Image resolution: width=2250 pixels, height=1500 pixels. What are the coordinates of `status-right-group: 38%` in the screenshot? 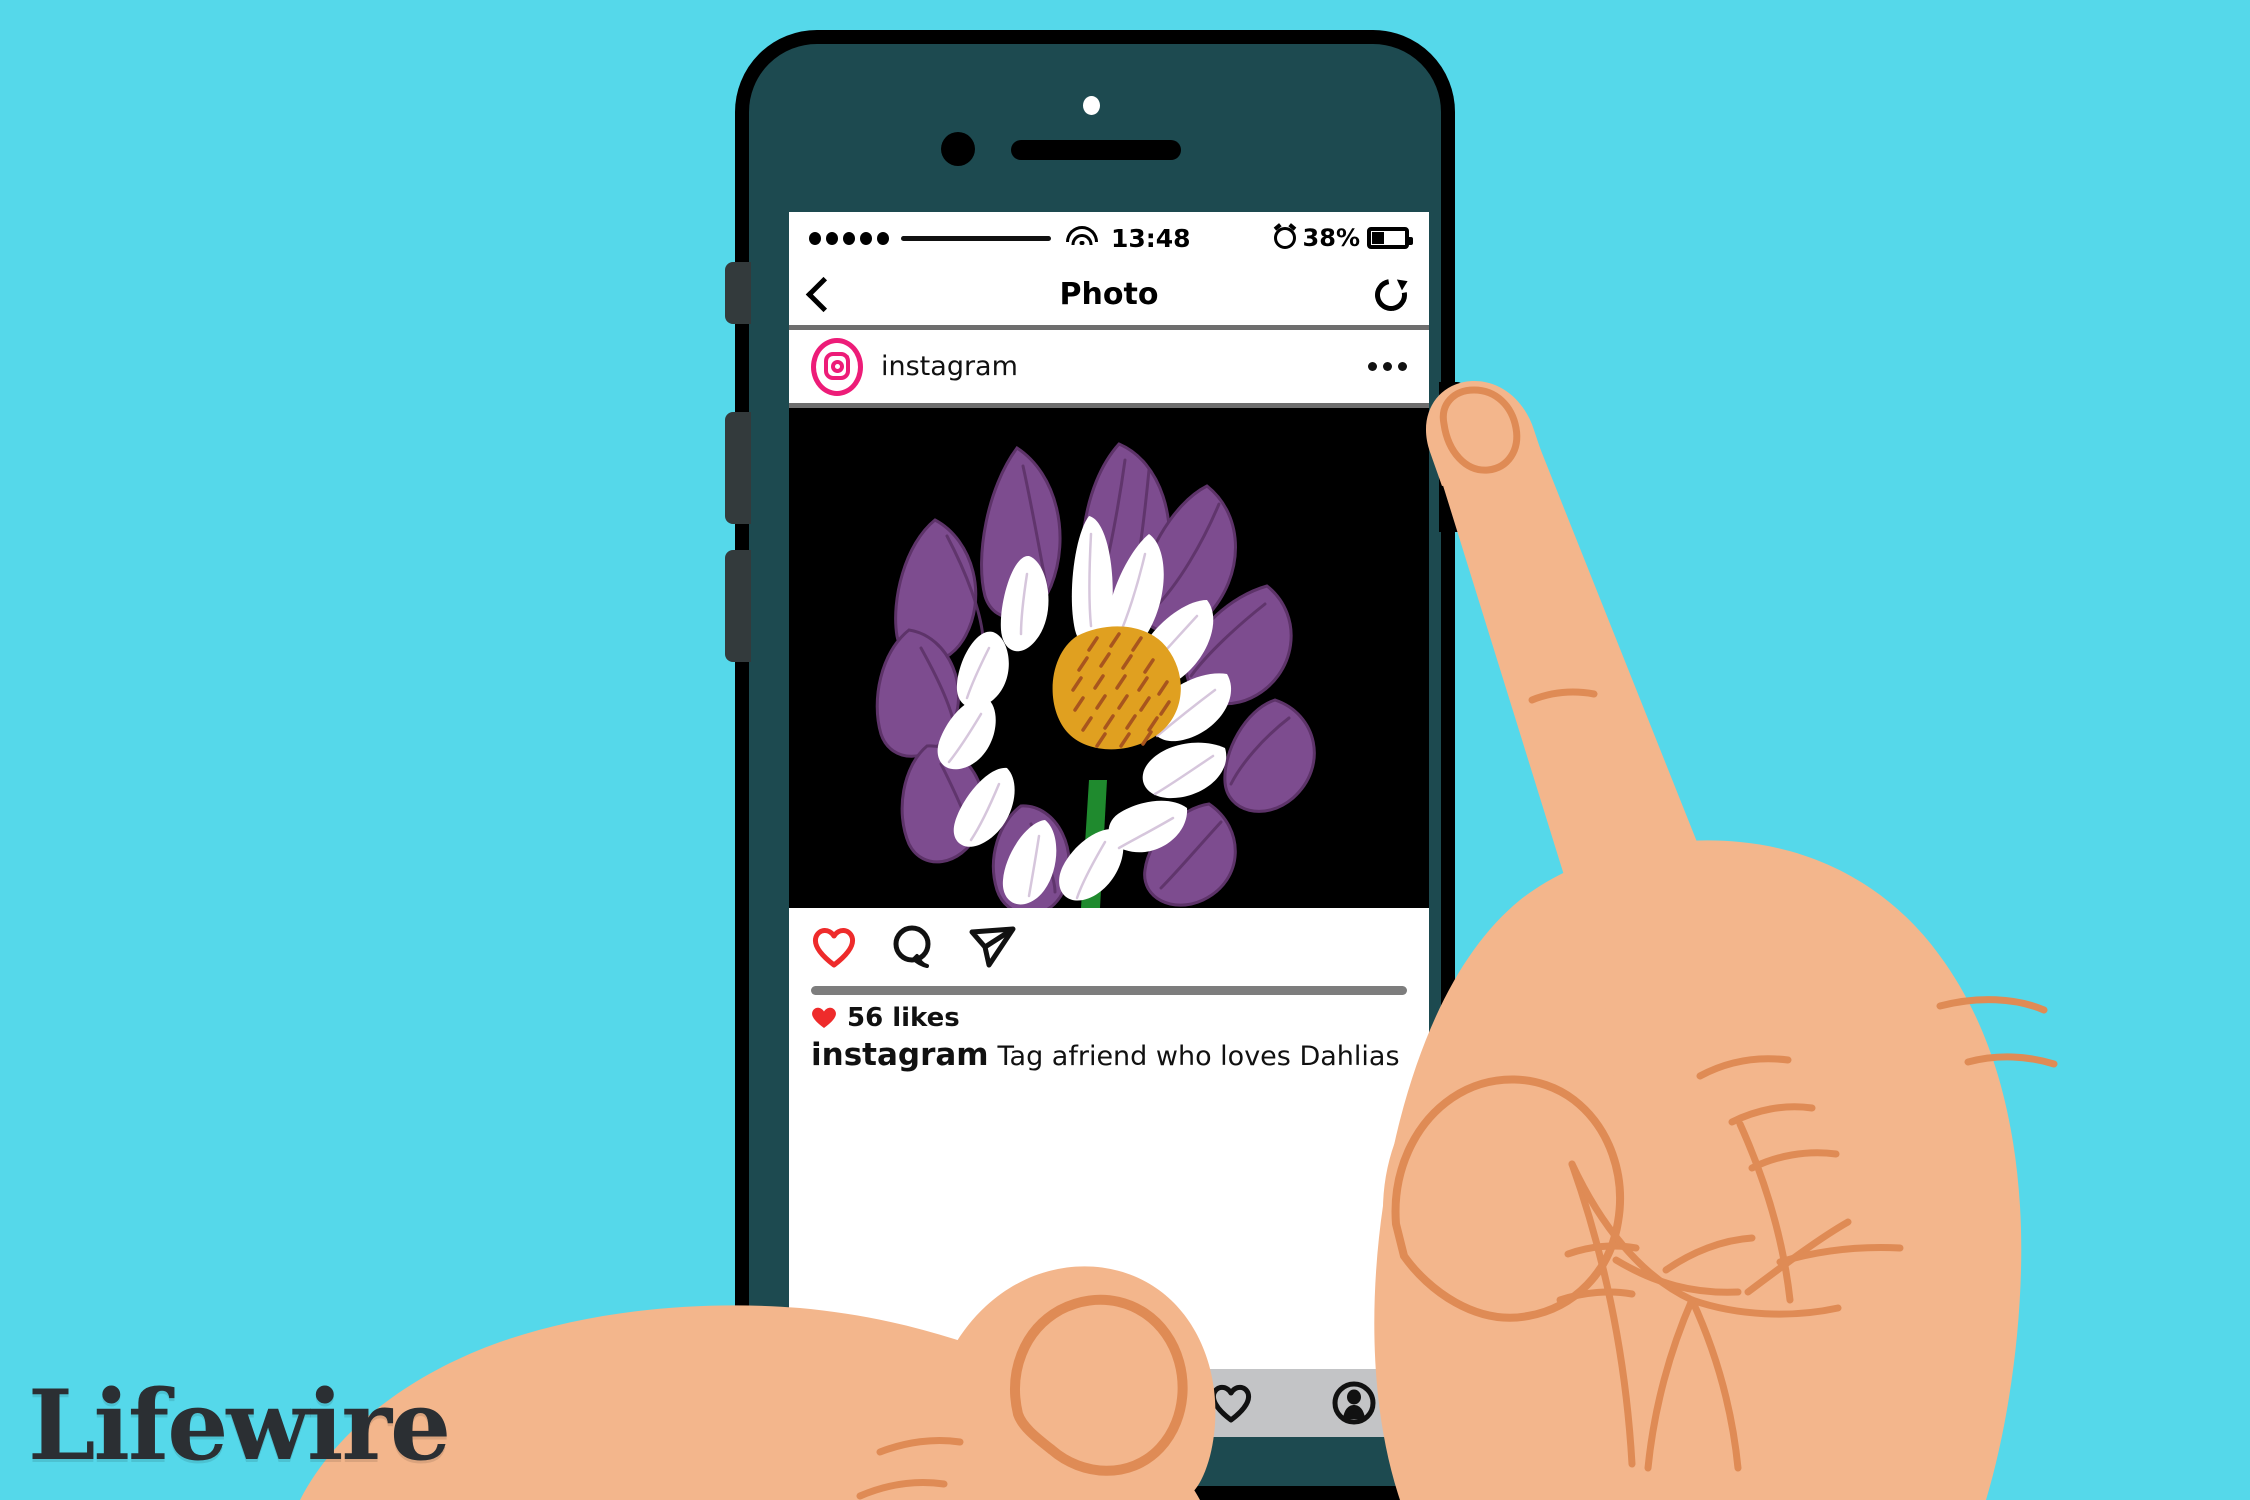 It's located at (1343, 238).